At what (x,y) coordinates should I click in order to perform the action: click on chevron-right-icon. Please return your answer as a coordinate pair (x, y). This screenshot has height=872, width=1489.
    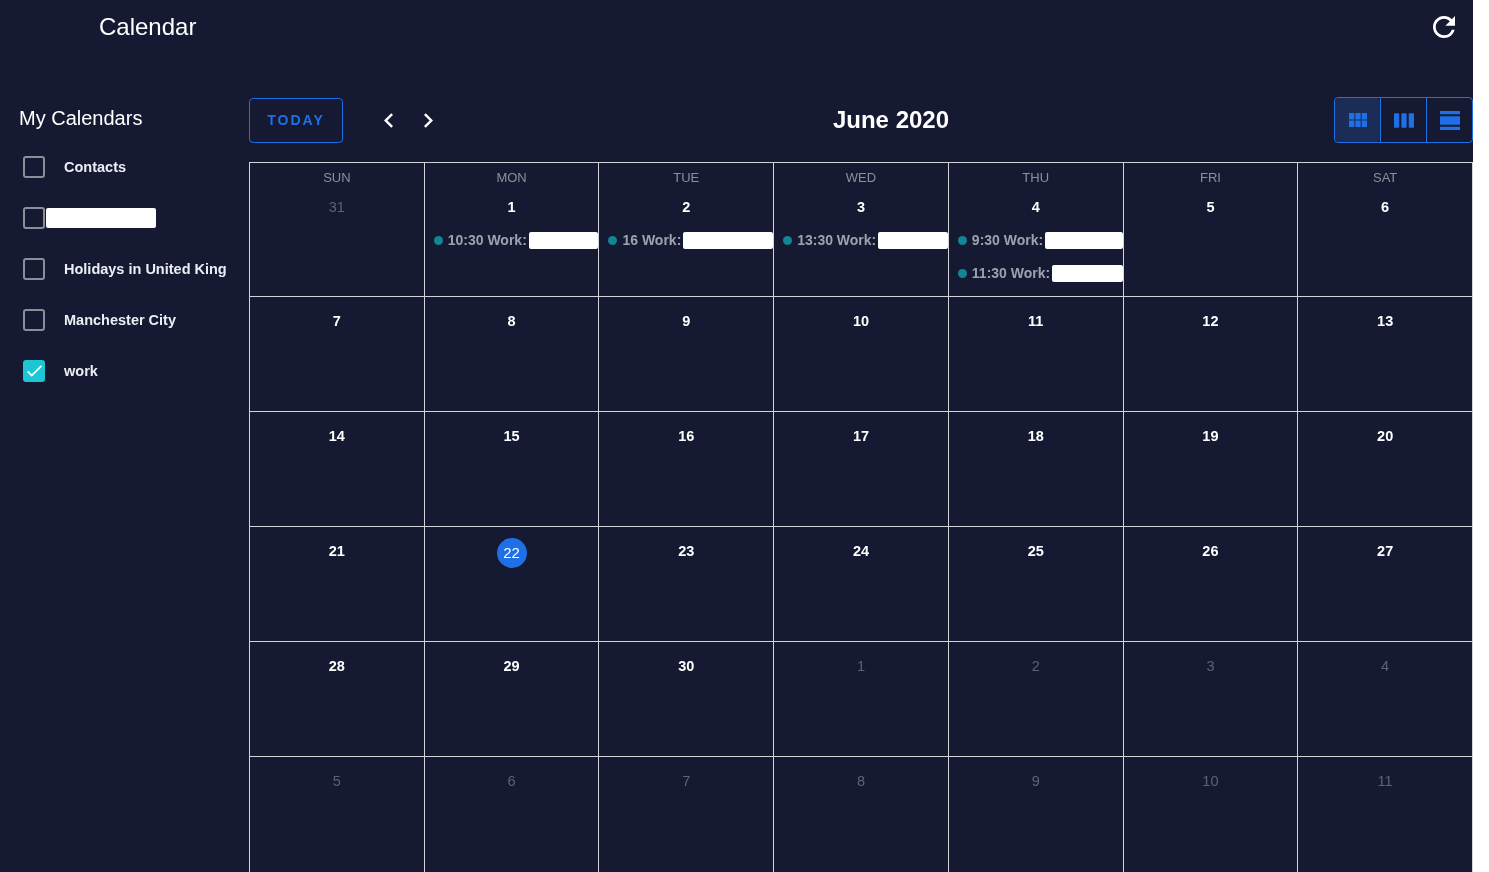
    Looking at the image, I should click on (428, 120).